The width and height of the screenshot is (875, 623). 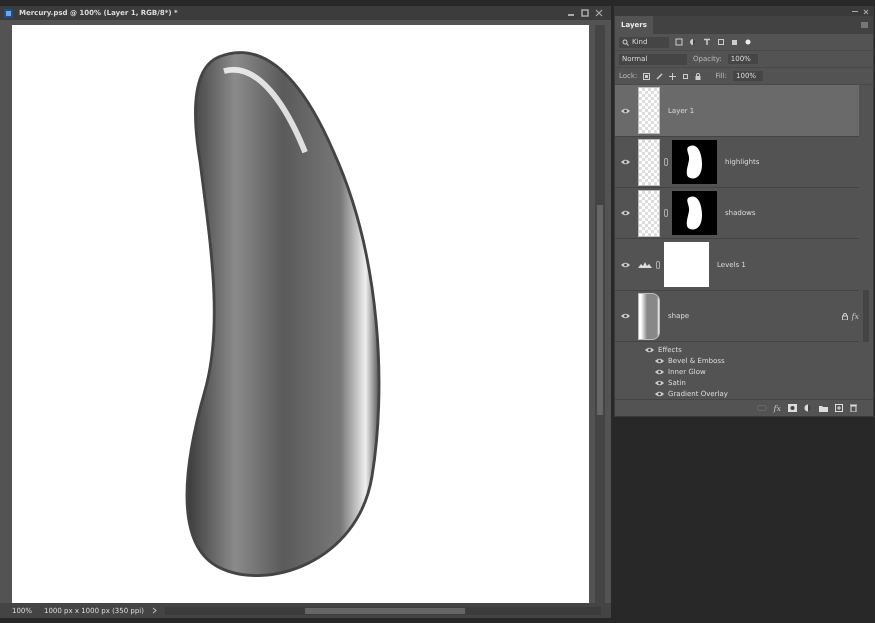 What do you see at coordinates (823, 408) in the screenshot?
I see `folder-icon` at bounding box center [823, 408].